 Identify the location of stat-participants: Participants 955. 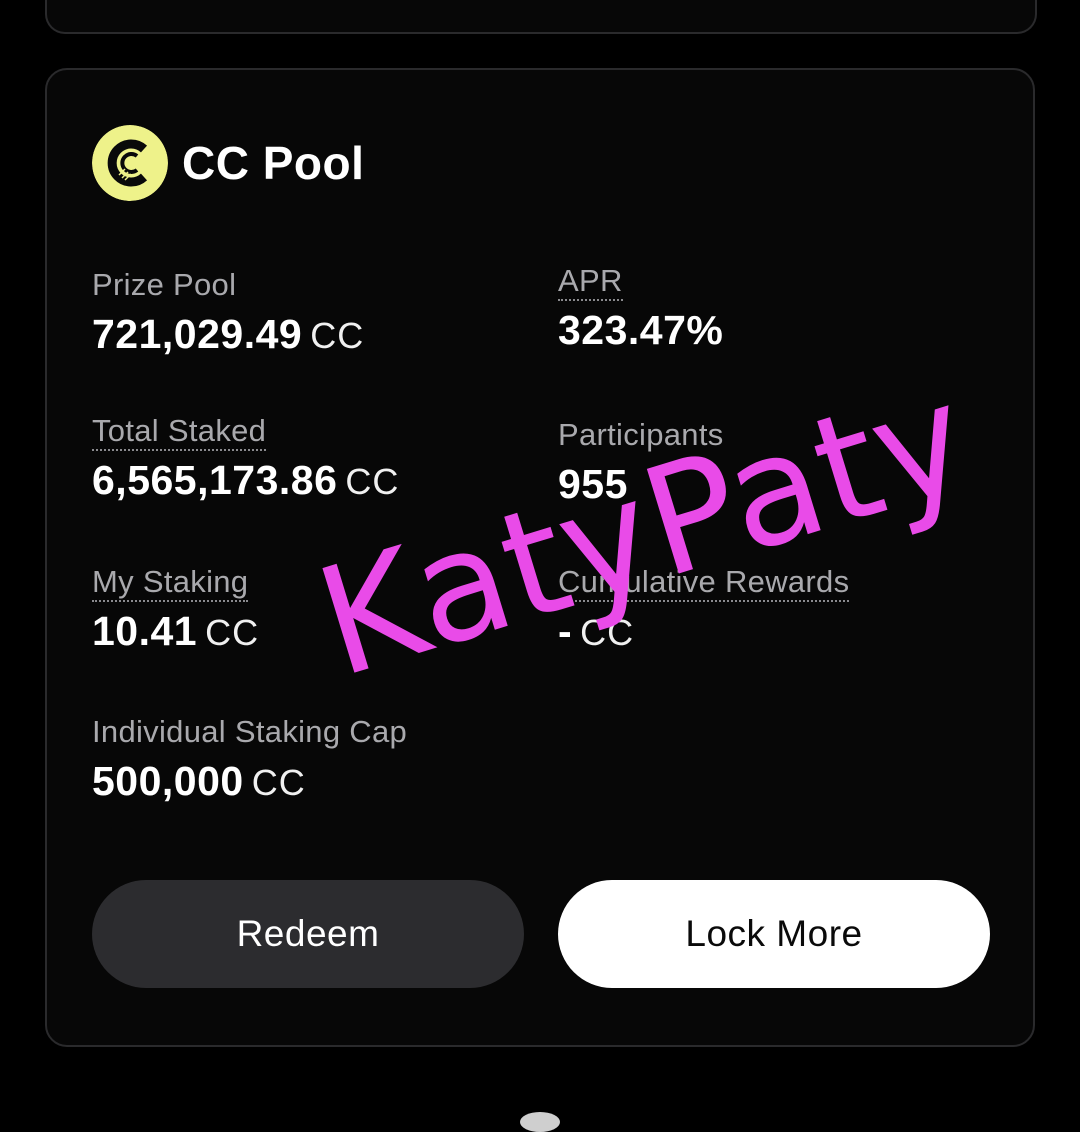
(641, 466).